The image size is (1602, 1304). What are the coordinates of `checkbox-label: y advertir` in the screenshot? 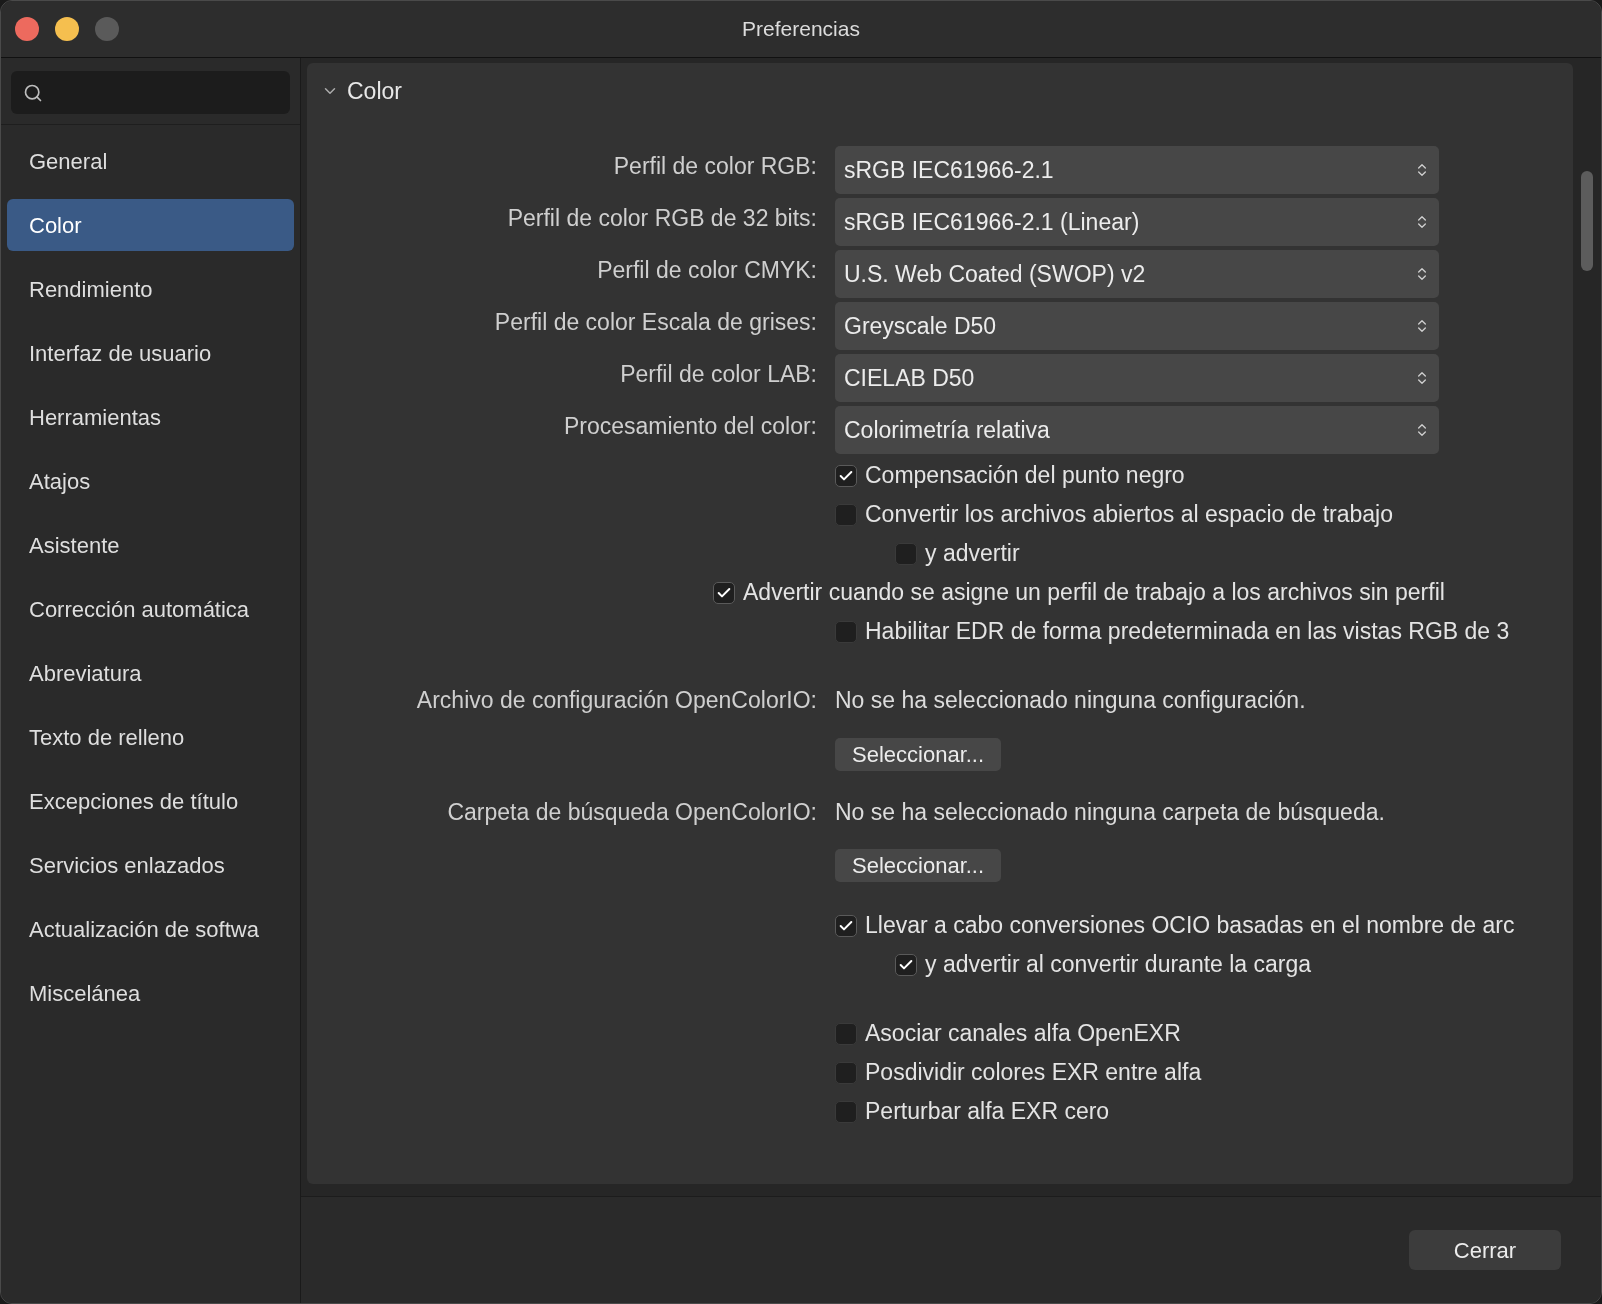 It's located at (972, 554).